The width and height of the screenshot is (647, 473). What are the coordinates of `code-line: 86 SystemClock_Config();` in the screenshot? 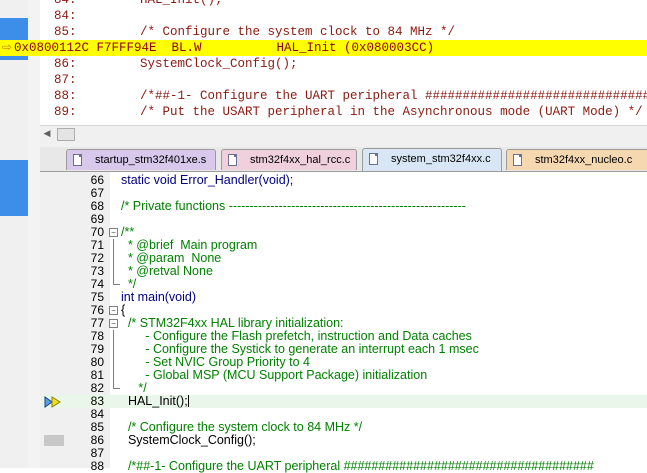 It's located at (343, 440).